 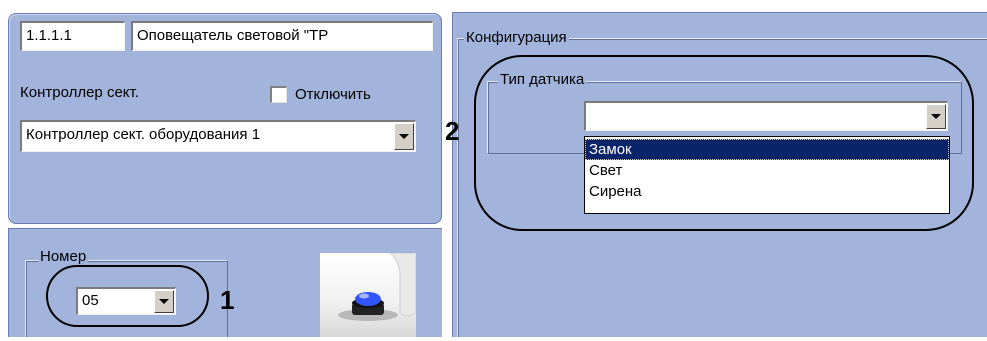 What do you see at coordinates (278, 94) in the screenshot?
I see `checkbox-icon` at bounding box center [278, 94].